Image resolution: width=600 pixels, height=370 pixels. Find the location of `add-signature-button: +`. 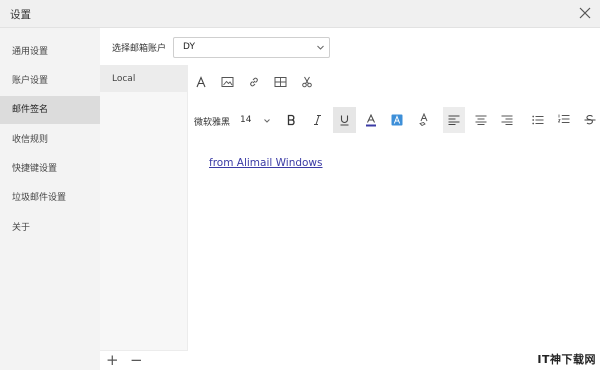

add-signature-button: + is located at coordinates (112, 360).